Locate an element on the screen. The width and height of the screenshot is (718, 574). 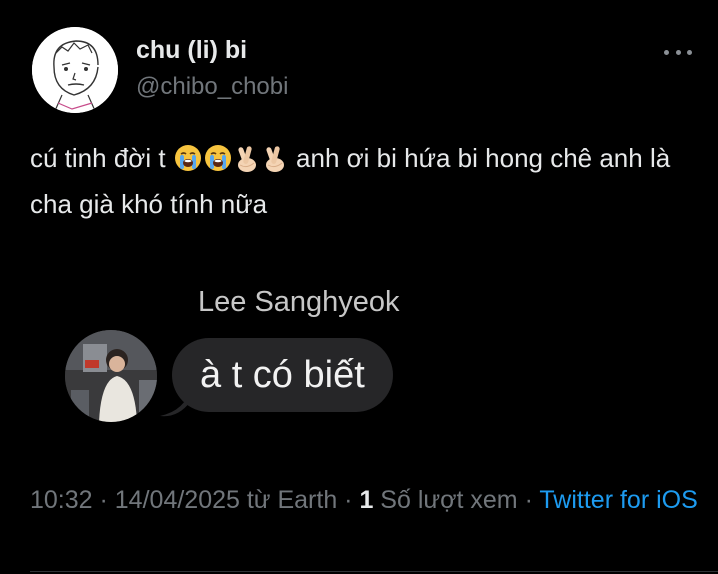
contact-photo-image is located at coordinates (111, 376).